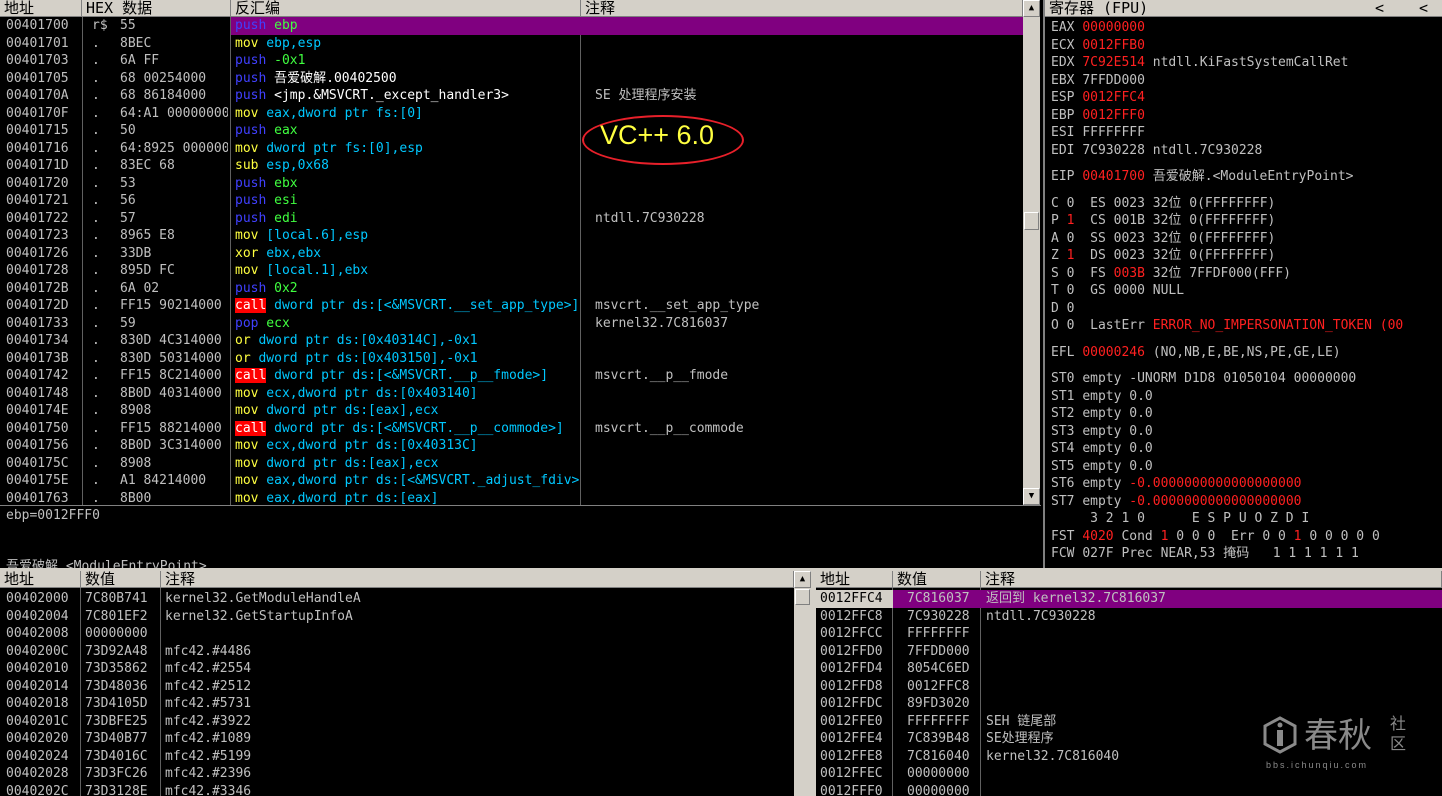 Image resolution: width=1442 pixels, height=796 pixels. I want to click on disasm-row: 00401726. 33DB xor ebx,ebx, so click(511, 254).